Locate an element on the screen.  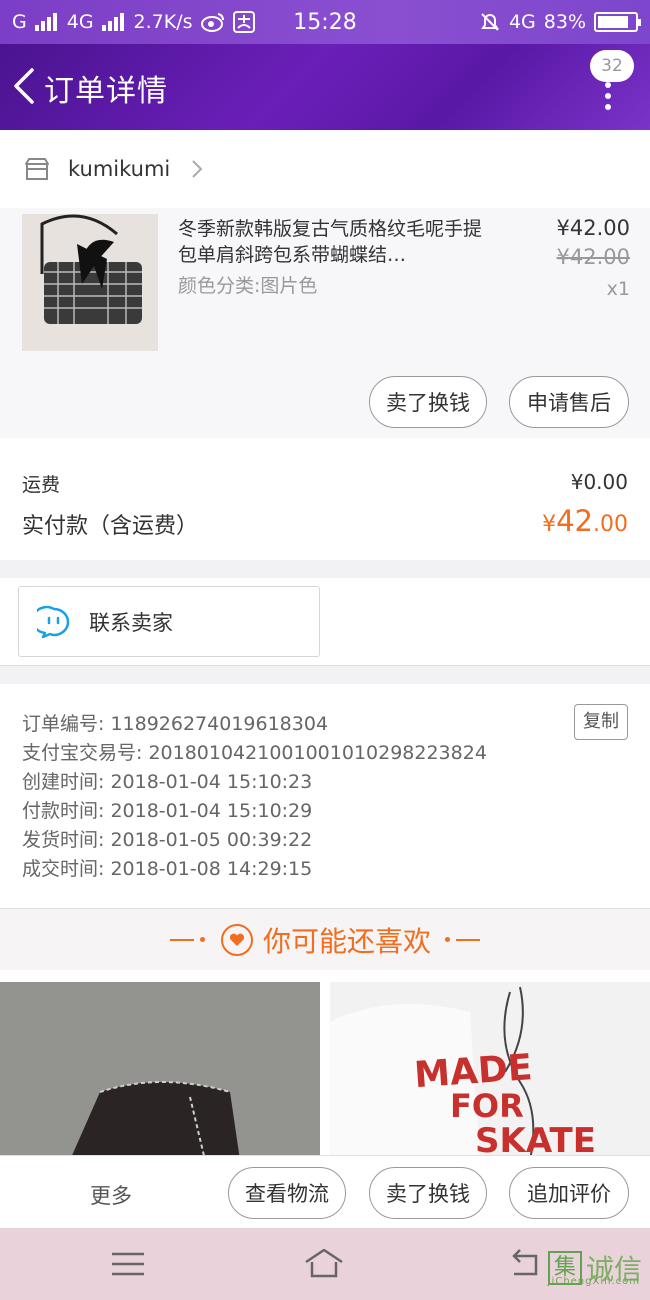
watermark-domain: JiChengXin.com is located at coordinates (593, 1281).